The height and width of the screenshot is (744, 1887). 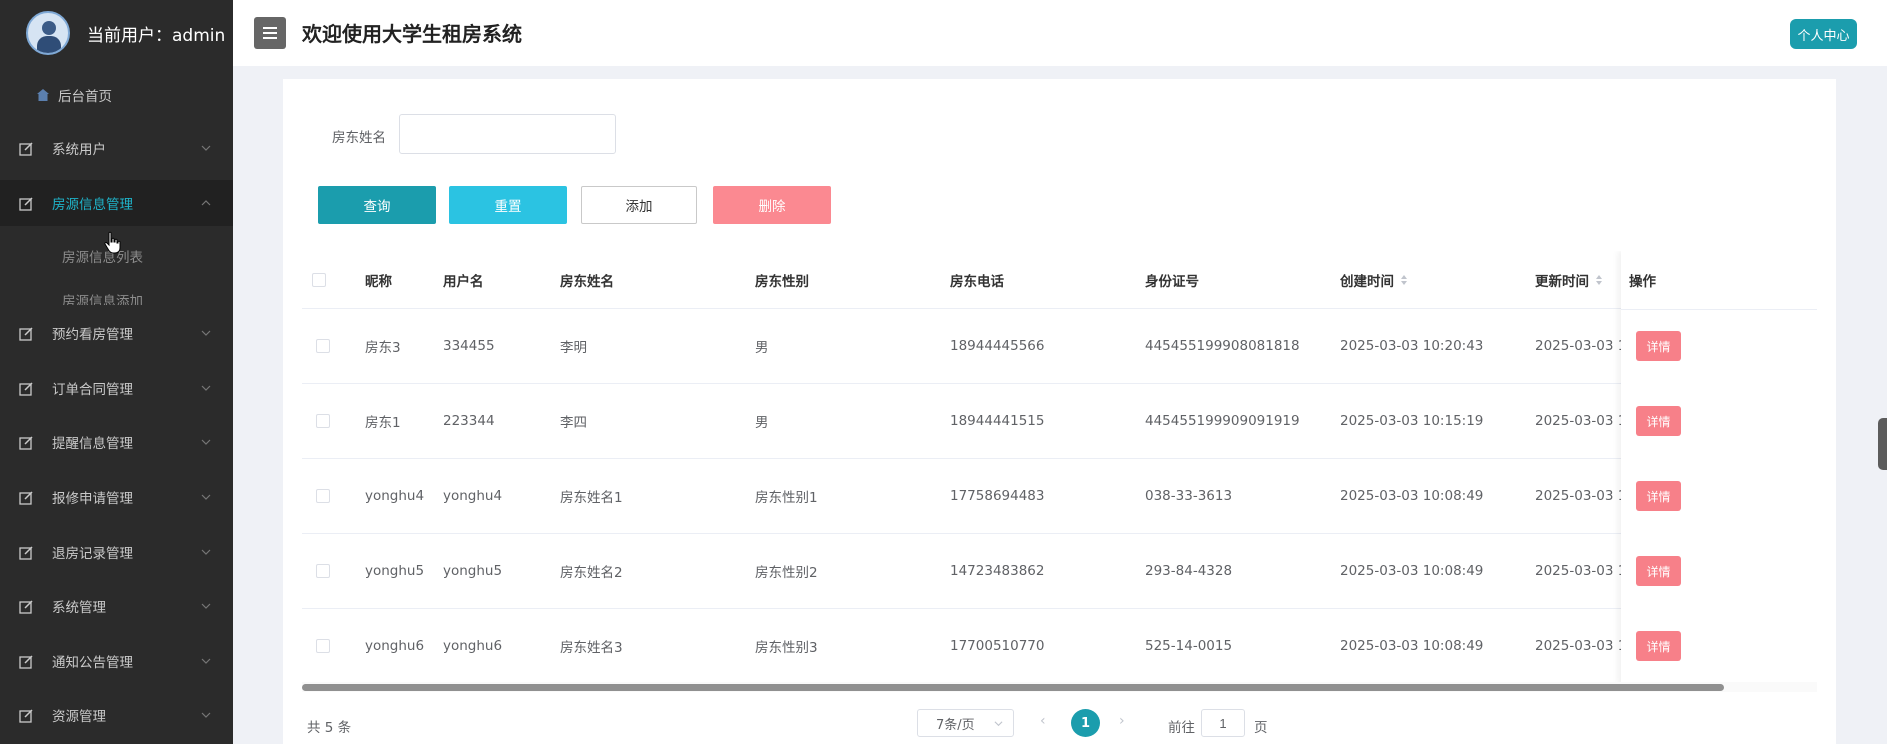 I want to click on scrollbar-thumb, so click(x=1013, y=687).